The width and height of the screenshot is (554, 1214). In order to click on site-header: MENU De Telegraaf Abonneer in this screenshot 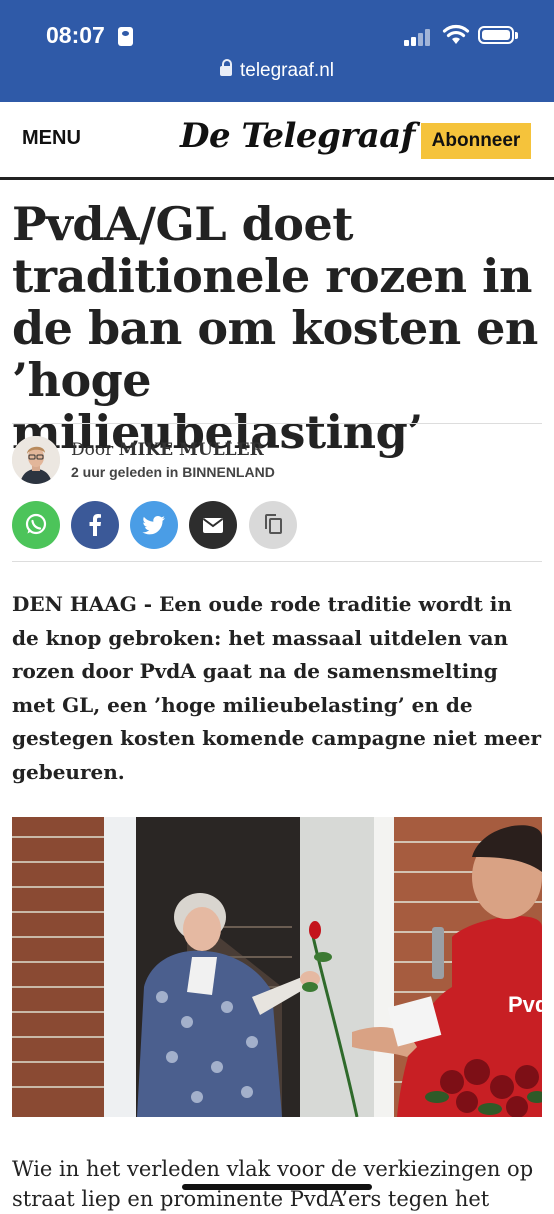, I will do `click(277, 141)`.